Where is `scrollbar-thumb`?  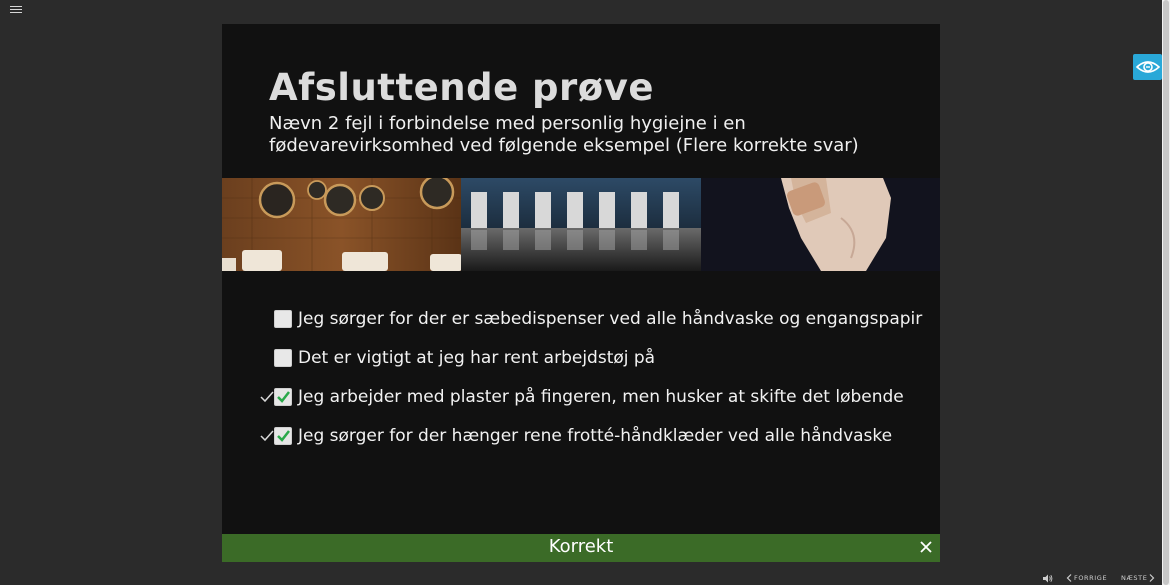 scrollbar-thumb is located at coordinates (1166, 292).